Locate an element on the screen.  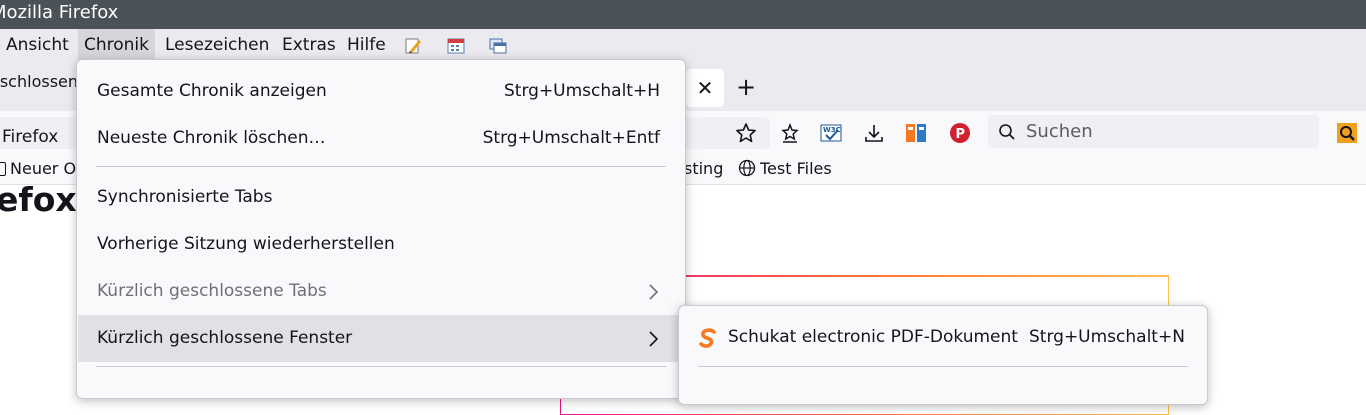
menu-item-restore-session: Vorherige Sitzung wiederherstellen is located at coordinates (381, 244).